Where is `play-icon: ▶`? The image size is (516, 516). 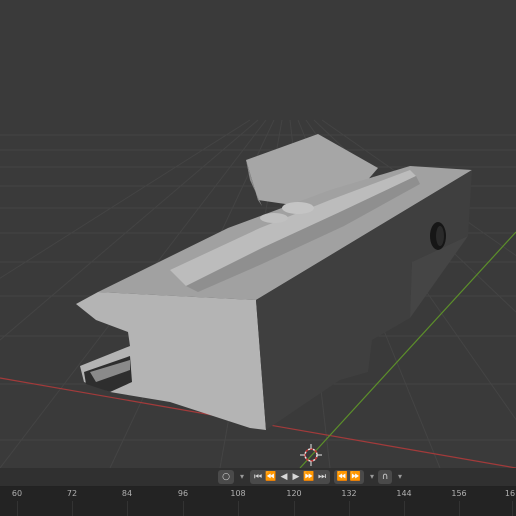 play-icon: ▶ is located at coordinates (296, 477).